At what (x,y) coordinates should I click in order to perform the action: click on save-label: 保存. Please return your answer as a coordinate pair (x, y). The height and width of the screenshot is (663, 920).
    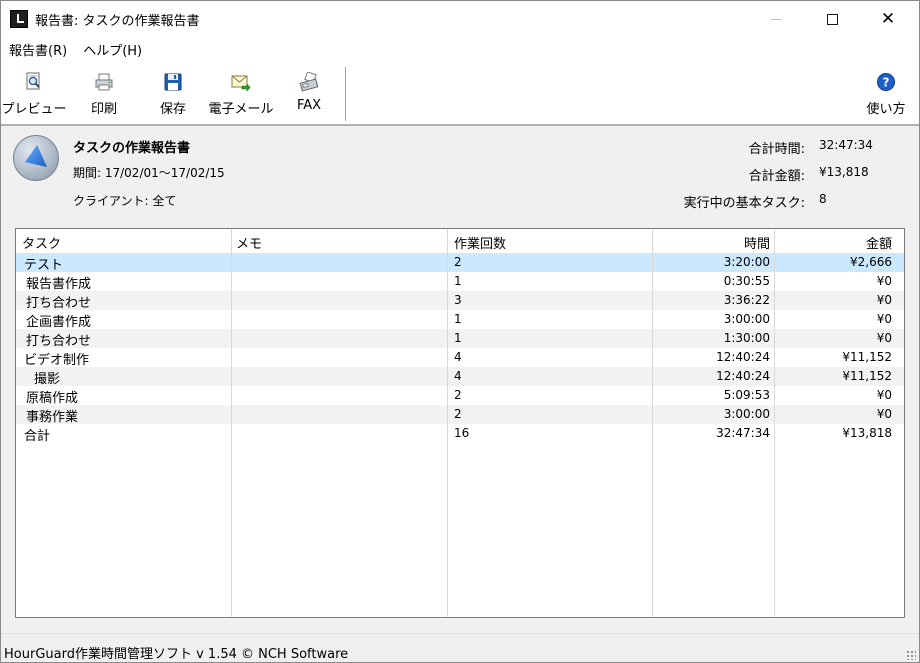
    Looking at the image, I should click on (172, 109).